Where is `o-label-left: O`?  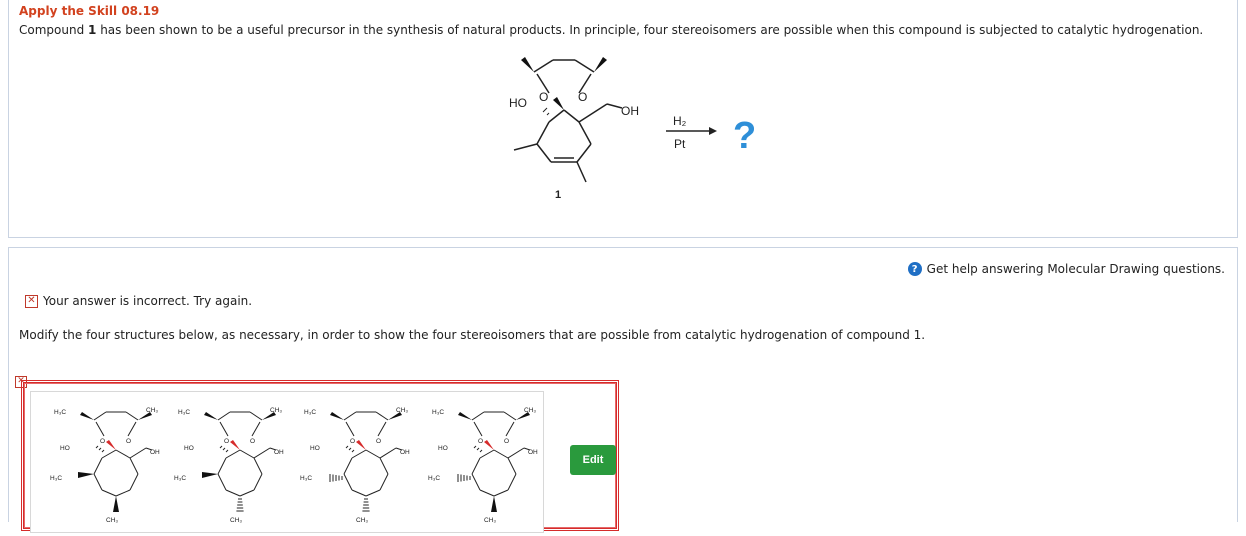 o-label-left: O is located at coordinates (543, 97).